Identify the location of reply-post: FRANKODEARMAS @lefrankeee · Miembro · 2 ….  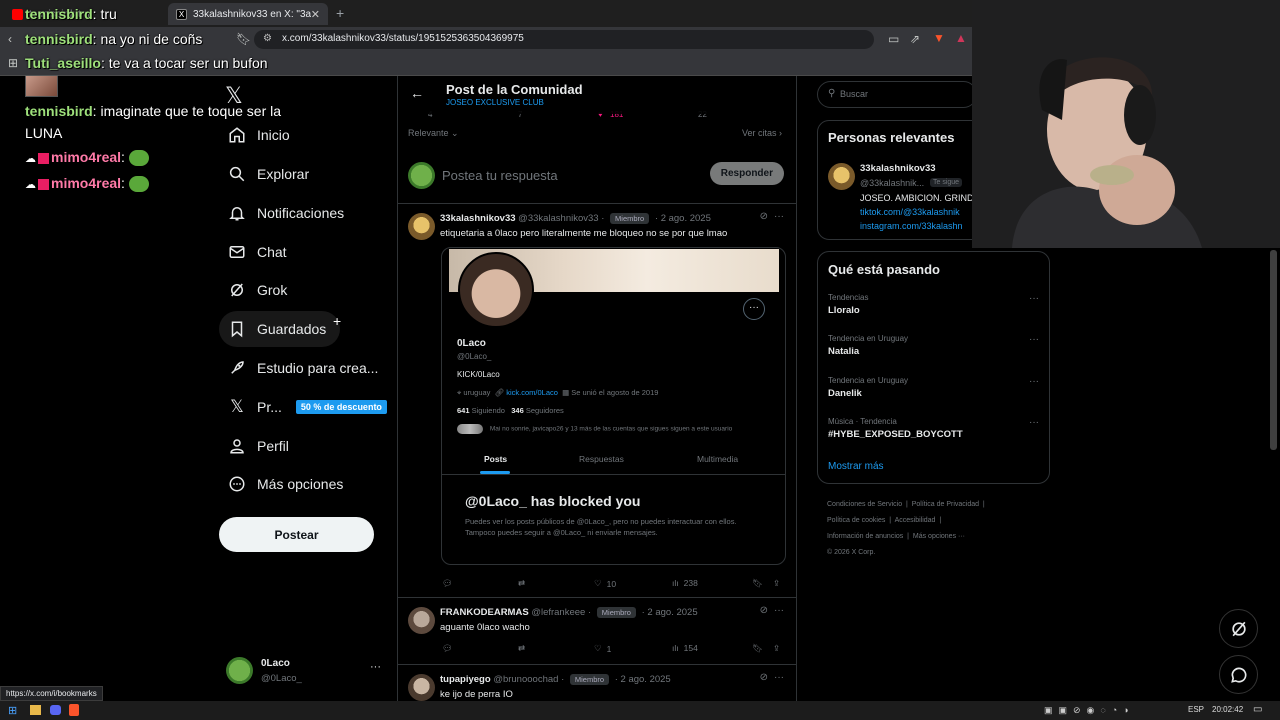
(597, 632).